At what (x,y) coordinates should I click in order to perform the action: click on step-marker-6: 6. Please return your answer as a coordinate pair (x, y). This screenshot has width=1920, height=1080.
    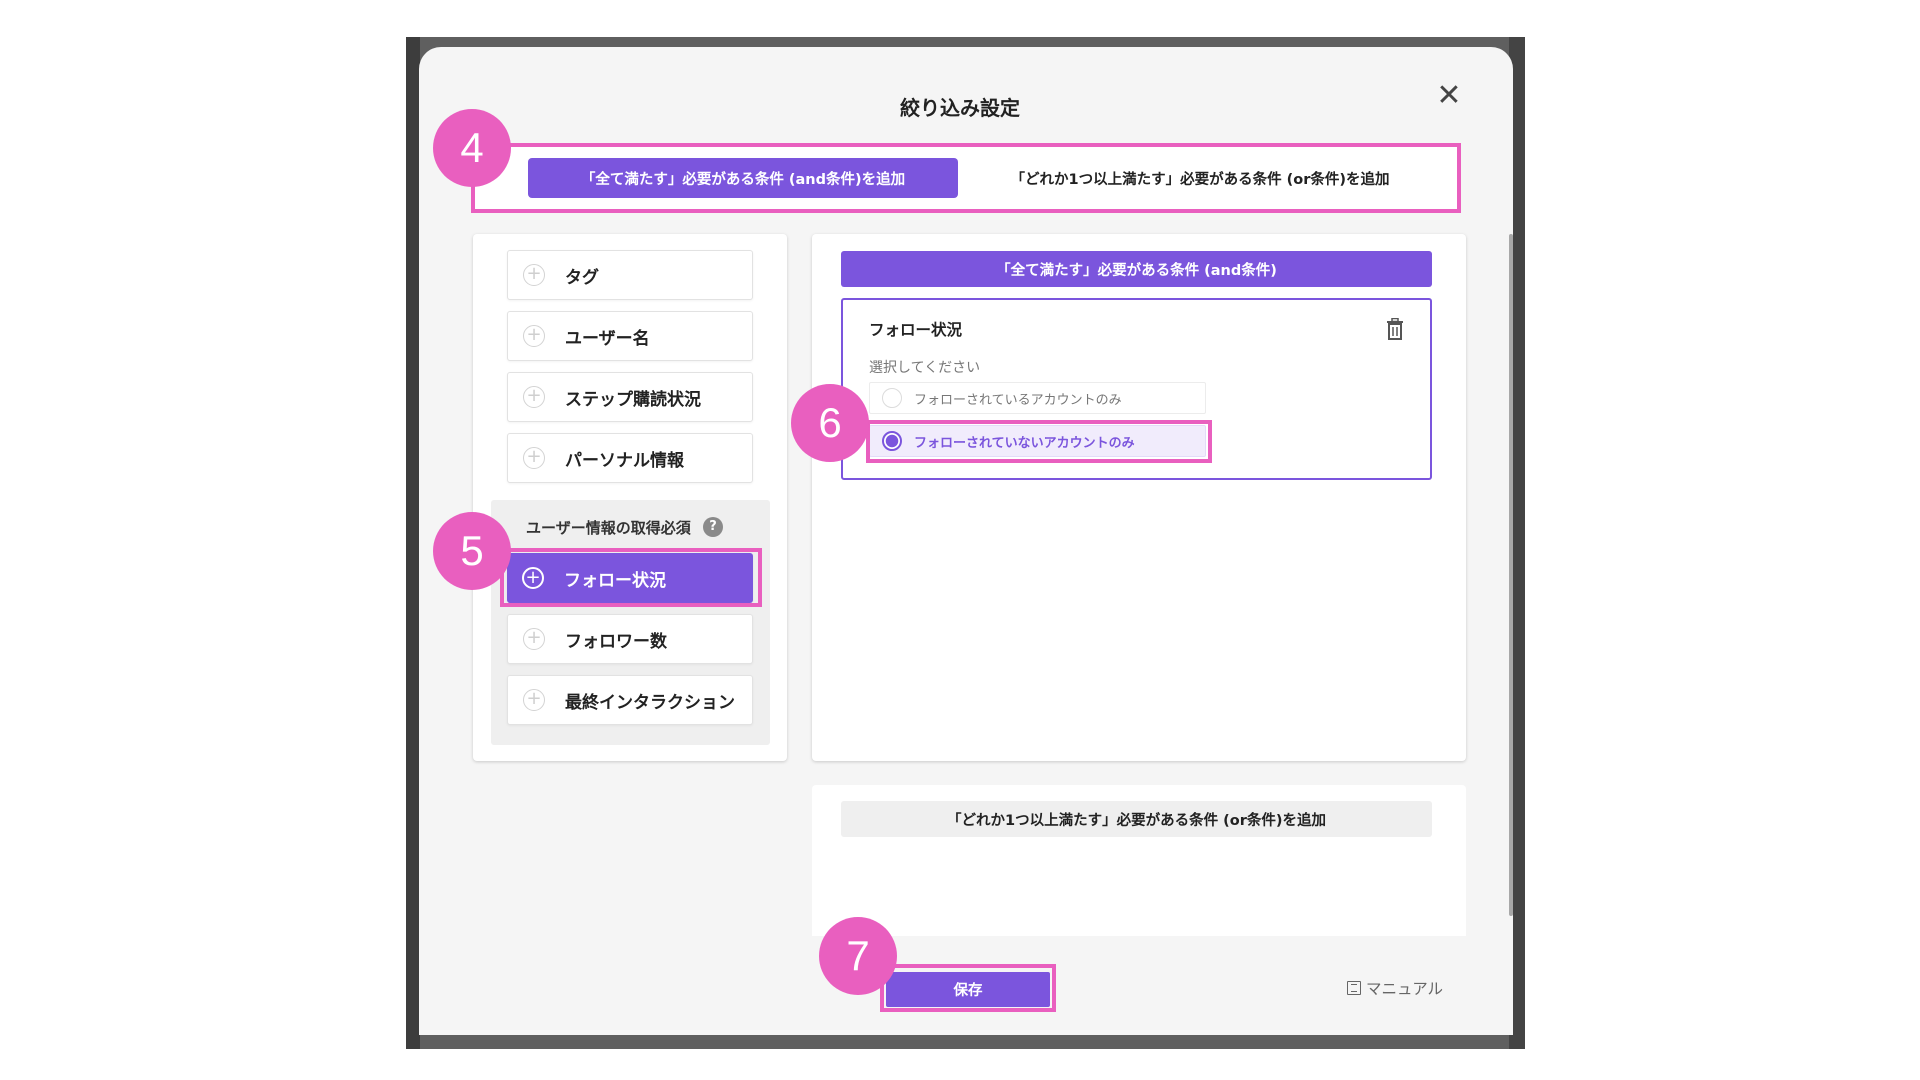
    Looking at the image, I should click on (830, 423).